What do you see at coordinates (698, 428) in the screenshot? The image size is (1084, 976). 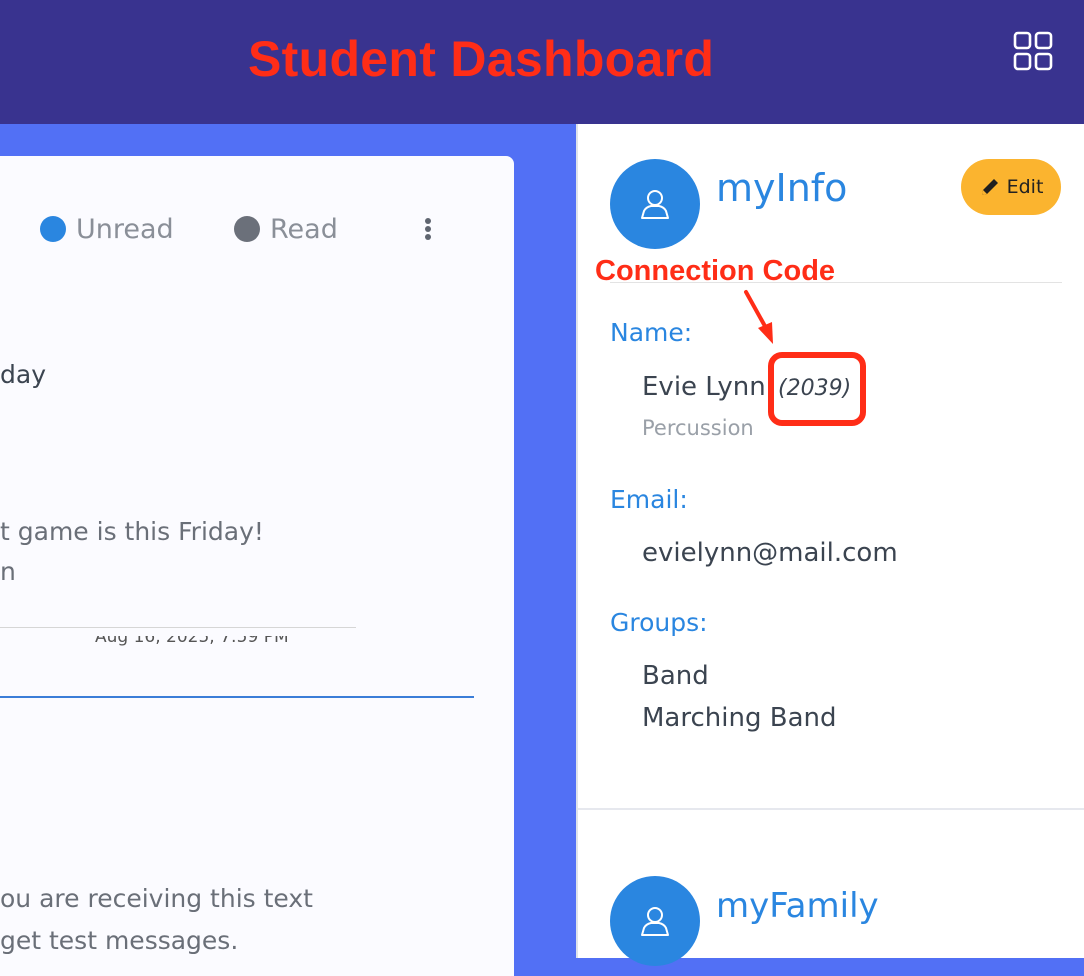 I see `student-instrument: Percussion` at bounding box center [698, 428].